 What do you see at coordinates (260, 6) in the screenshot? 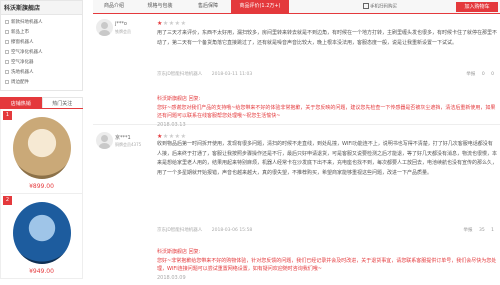
I see `tab-reviews: 商品评价(1.2万+)` at bounding box center [260, 6].